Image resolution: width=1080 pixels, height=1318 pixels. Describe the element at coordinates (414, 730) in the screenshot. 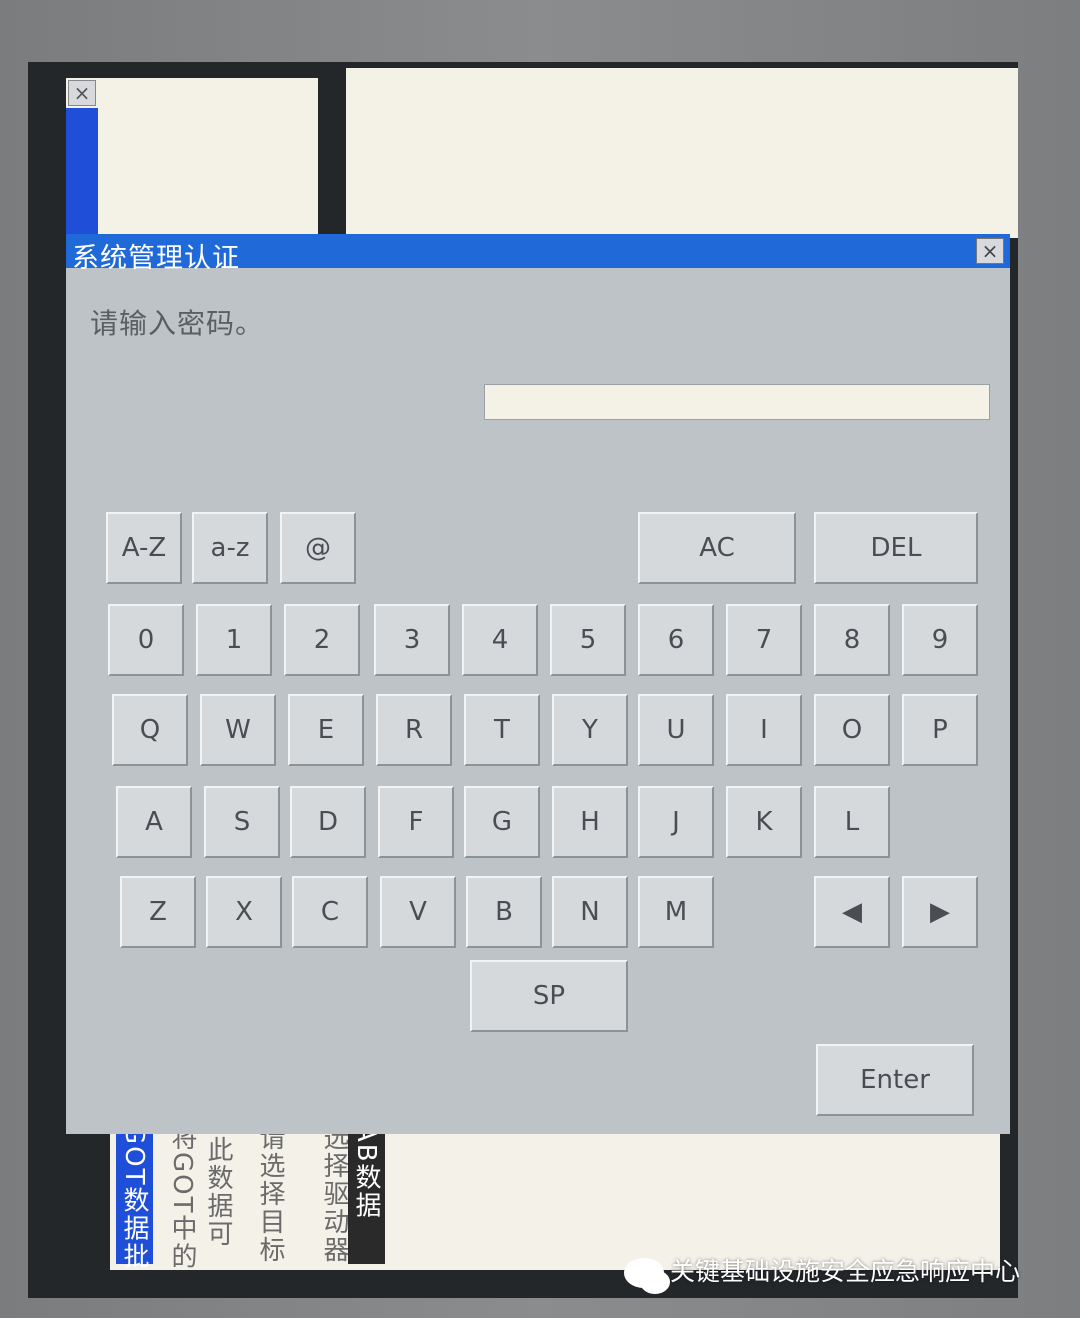

I see `key-r: R` at that location.